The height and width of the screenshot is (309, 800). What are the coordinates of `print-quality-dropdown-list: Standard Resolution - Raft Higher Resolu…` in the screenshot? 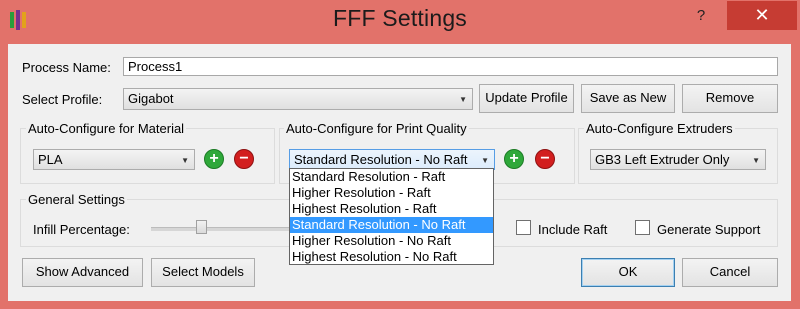 It's located at (391, 216).